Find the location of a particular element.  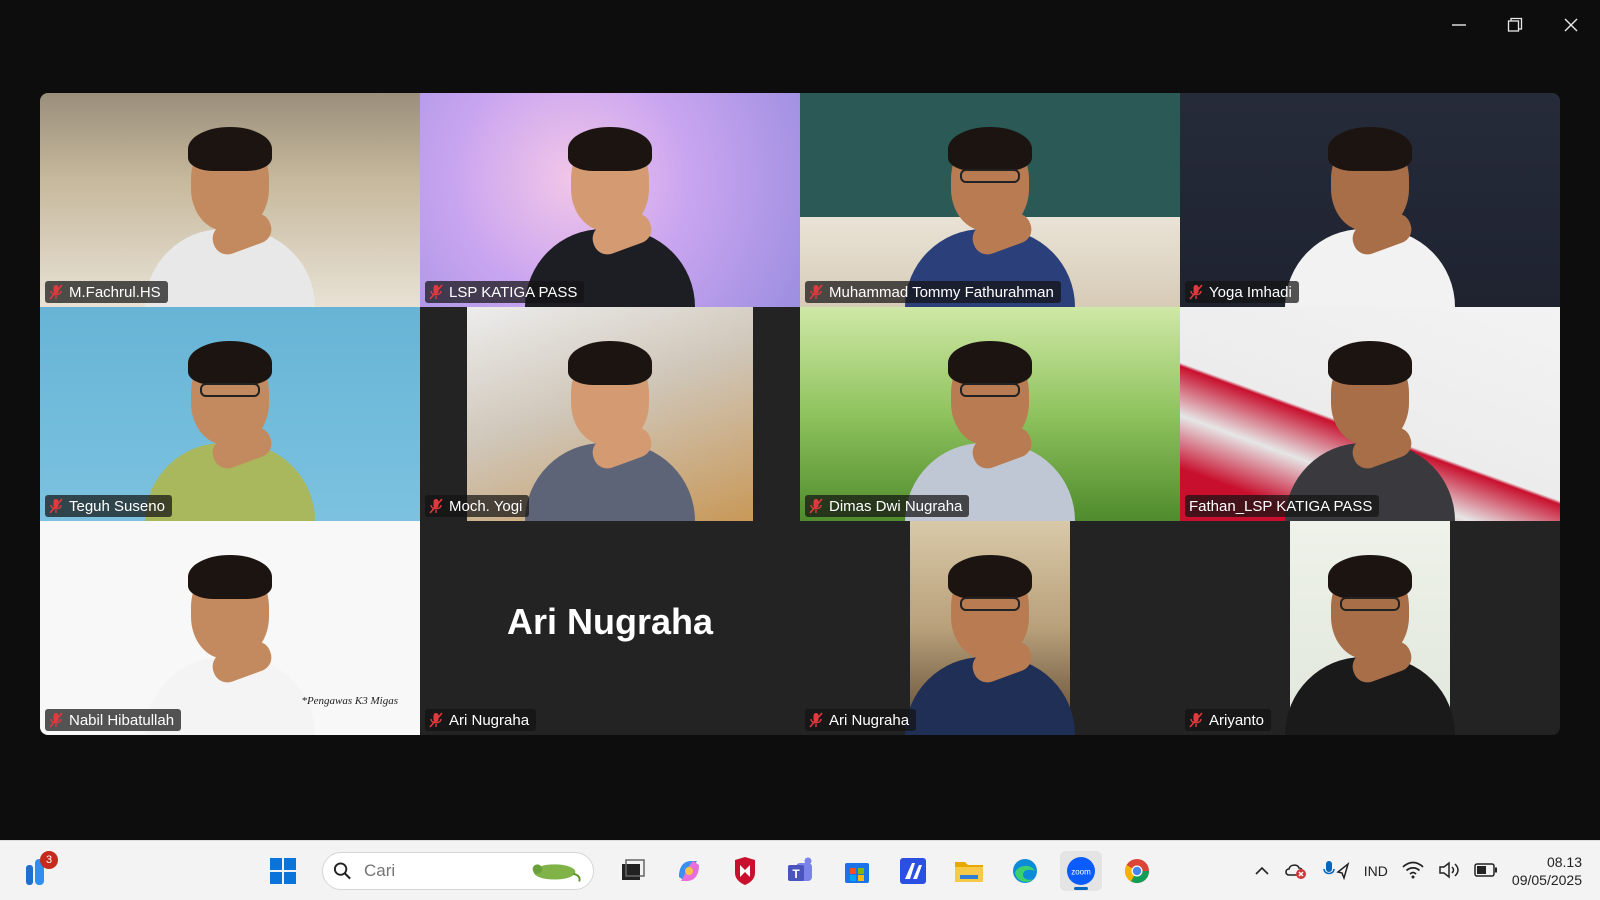

copilot-icon is located at coordinates (689, 871).